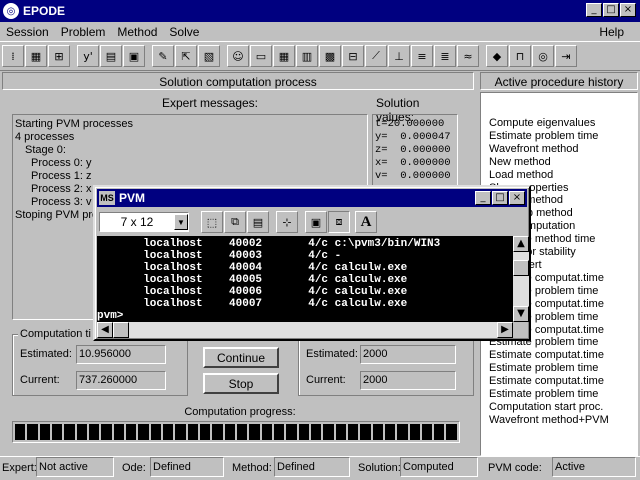  Describe the element at coordinates (235, 222) in the screenshot. I see `copy-icon: ⧉` at that location.